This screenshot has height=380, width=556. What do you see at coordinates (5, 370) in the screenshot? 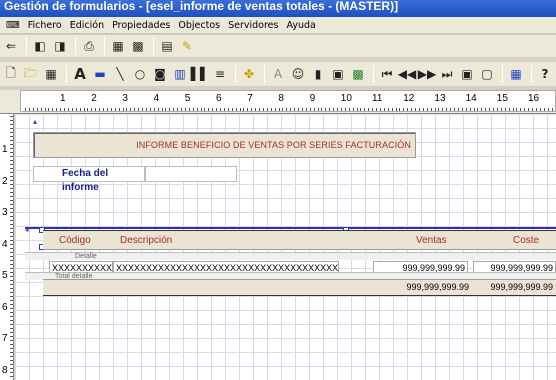
I see `vruler-label: 8` at bounding box center [5, 370].